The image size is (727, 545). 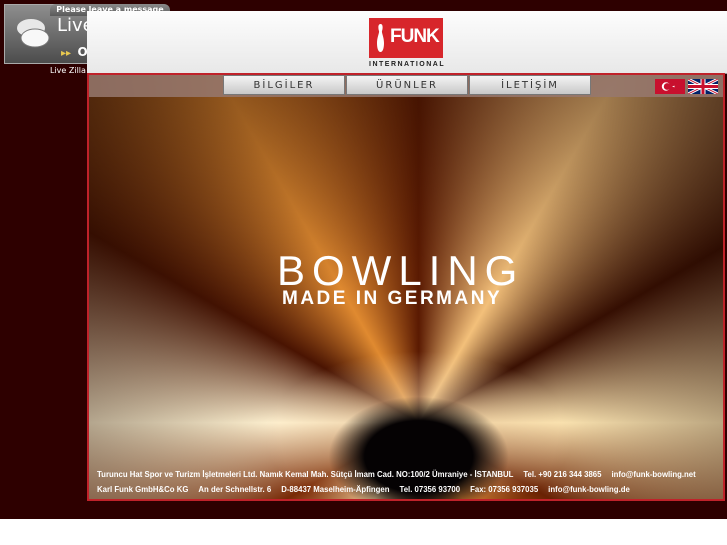 I want to click on live-chat-caption: Live Zilla, so click(x=68, y=70).